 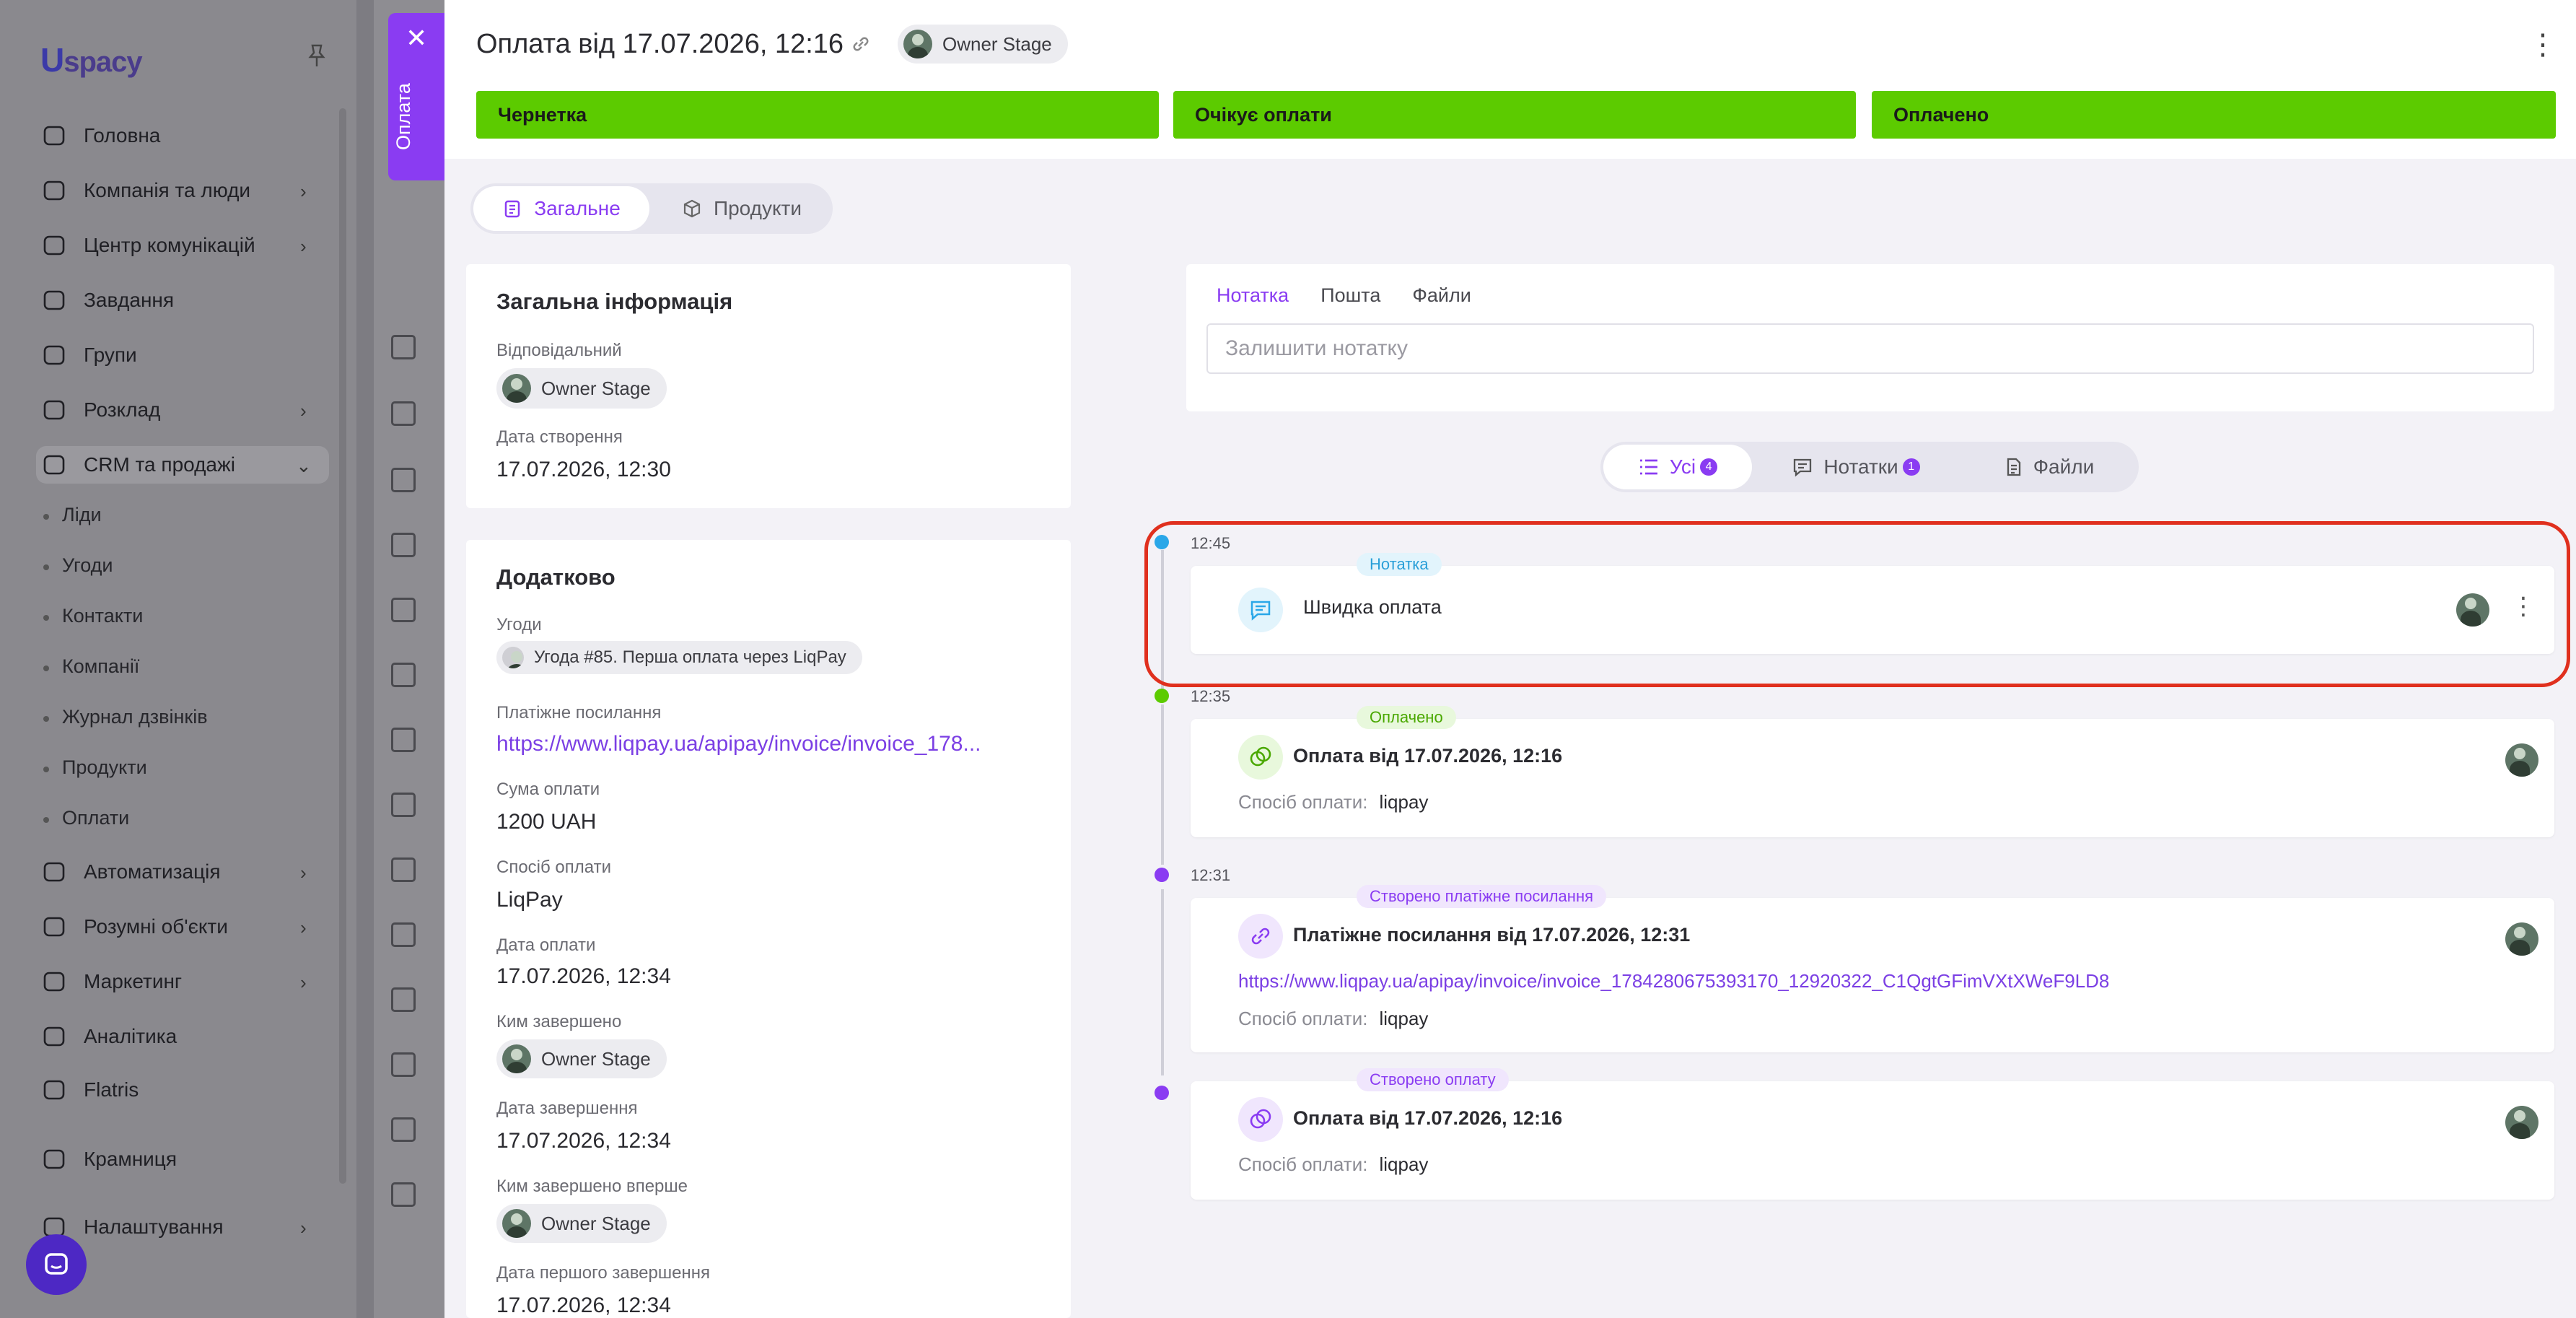 What do you see at coordinates (54, 872) in the screenshot?
I see `automation-icon` at bounding box center [54, 872].